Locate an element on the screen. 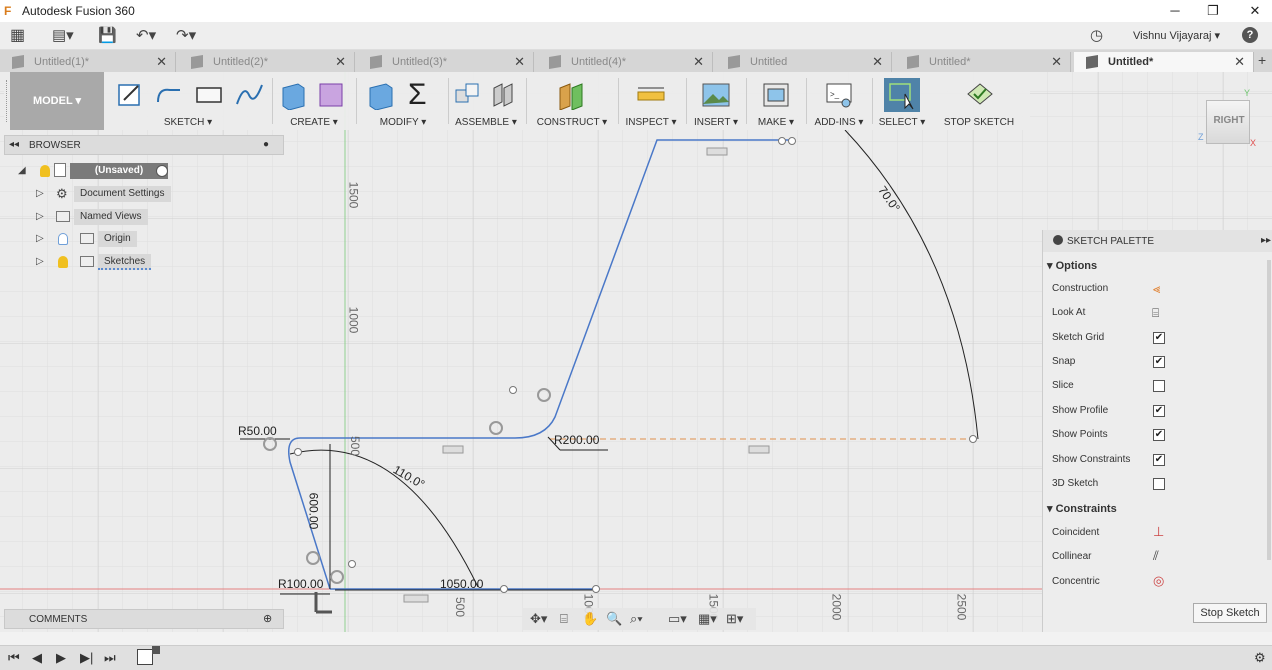  document-tab: Untitled* ✕ is located at coordinates (983, 62).